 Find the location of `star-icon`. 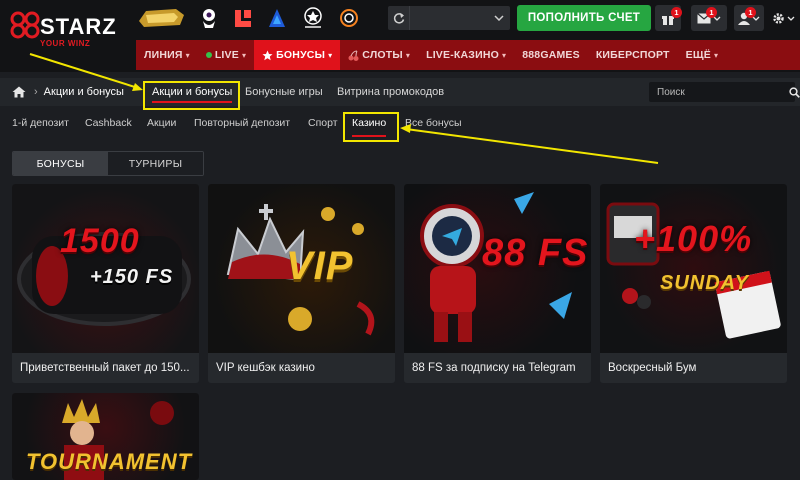

star-icon is located at coordinates (267, 55).